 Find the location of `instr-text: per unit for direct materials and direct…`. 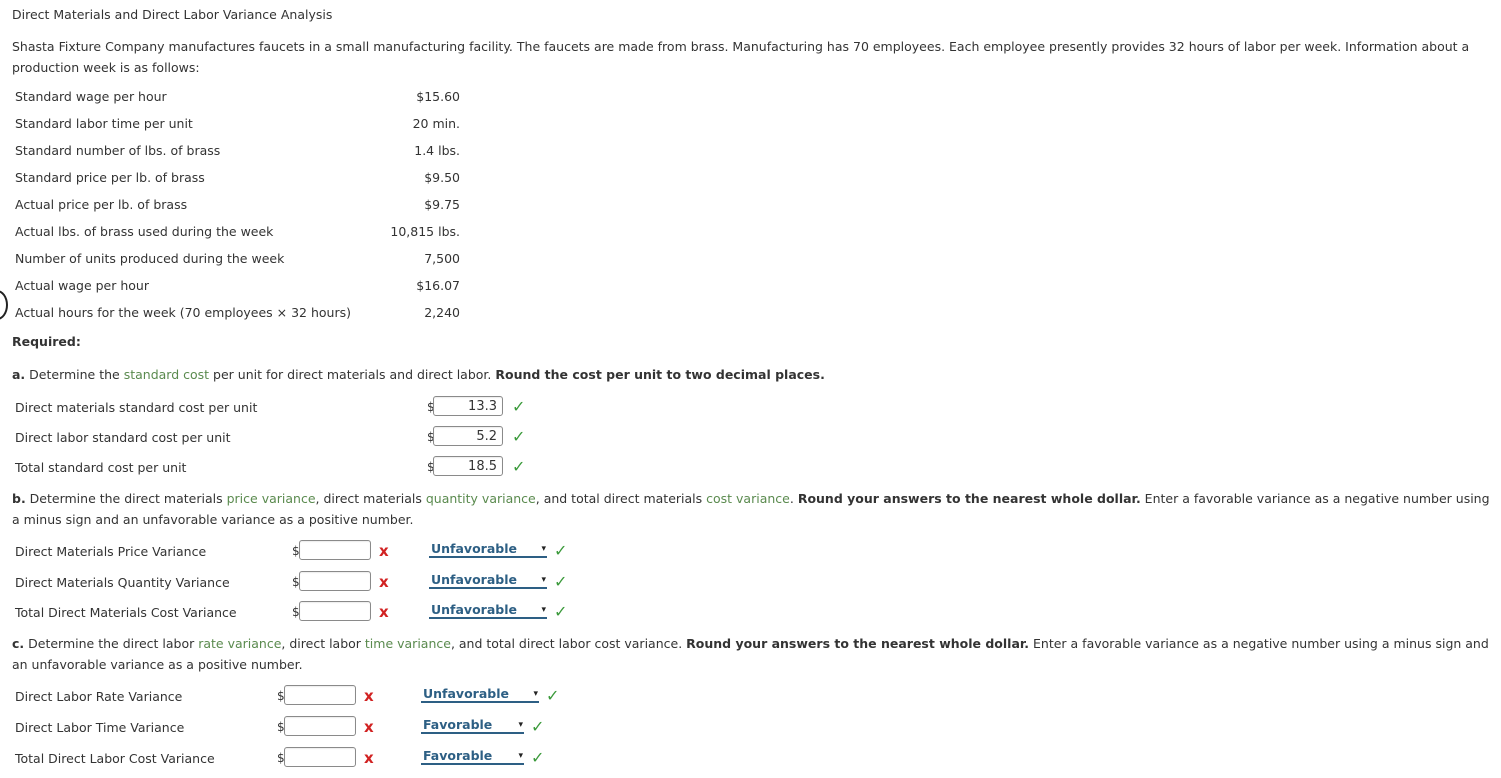

instr-text: per unit for direct materials and direct… is located at coordinates (352, 374).